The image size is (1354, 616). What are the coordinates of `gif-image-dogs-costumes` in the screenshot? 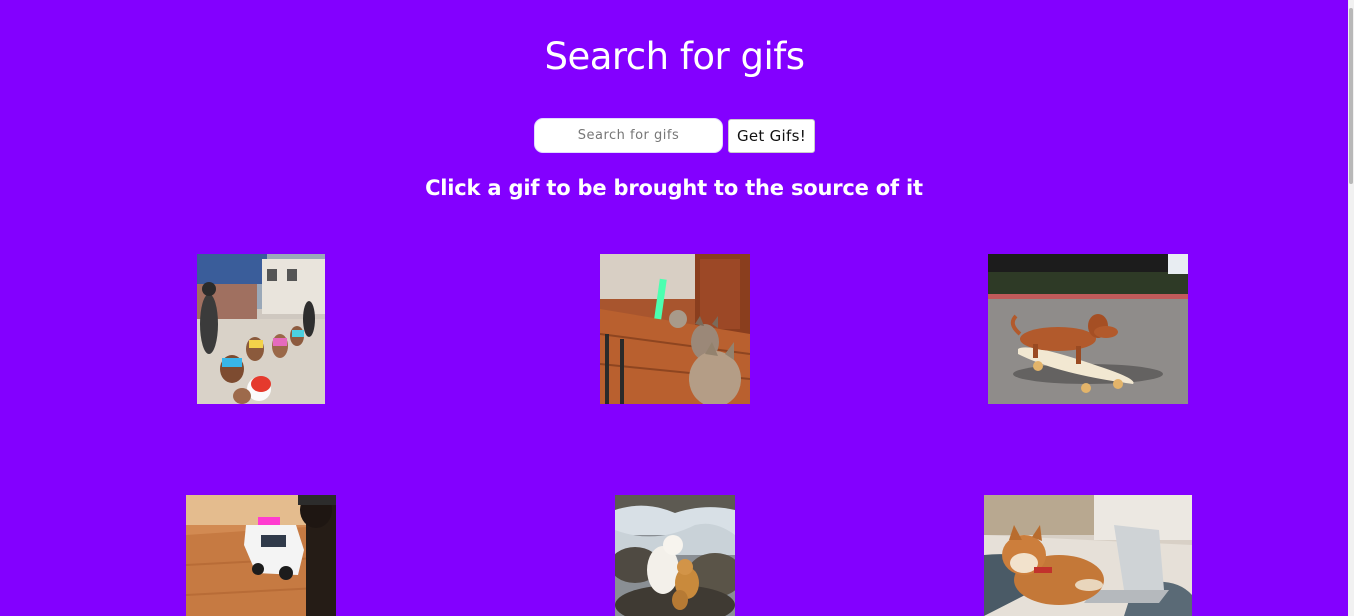 It's located at (261, 329).